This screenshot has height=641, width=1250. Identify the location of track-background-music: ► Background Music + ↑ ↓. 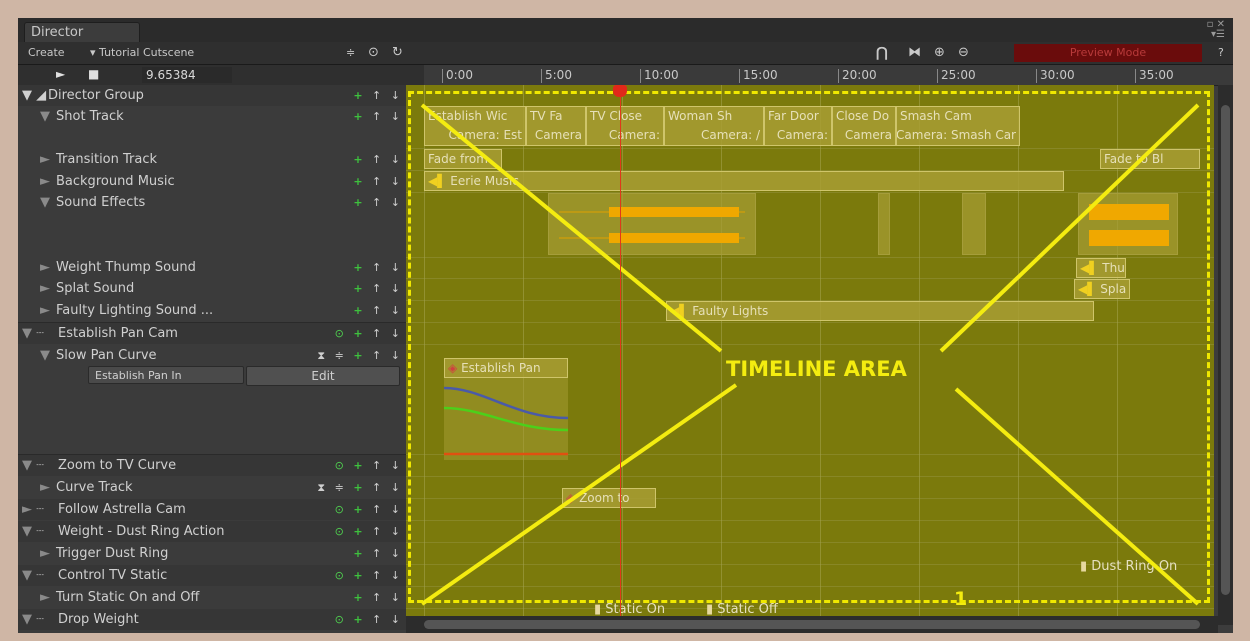
(212, 181).